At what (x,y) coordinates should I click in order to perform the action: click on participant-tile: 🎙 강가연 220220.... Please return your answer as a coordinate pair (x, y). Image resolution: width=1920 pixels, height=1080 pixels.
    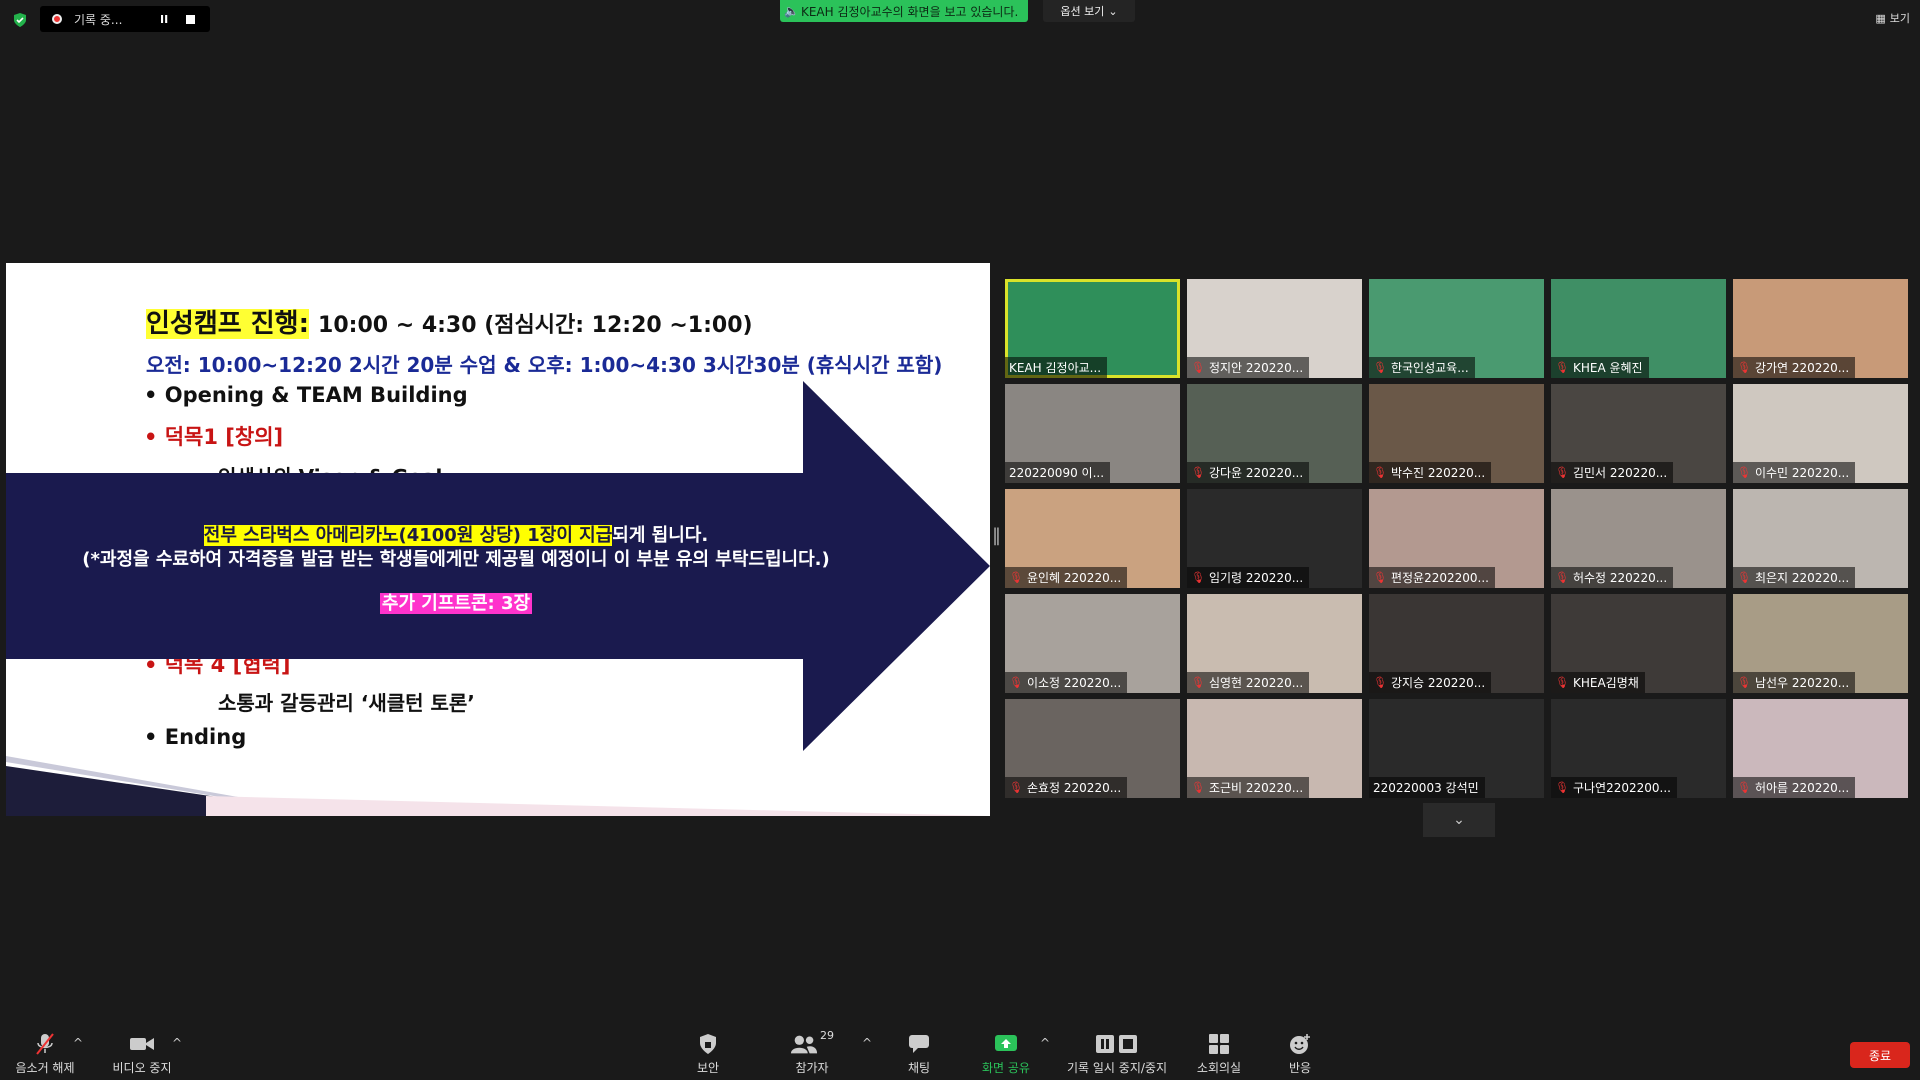
    Looking at the image, I should click on (1820, 328).